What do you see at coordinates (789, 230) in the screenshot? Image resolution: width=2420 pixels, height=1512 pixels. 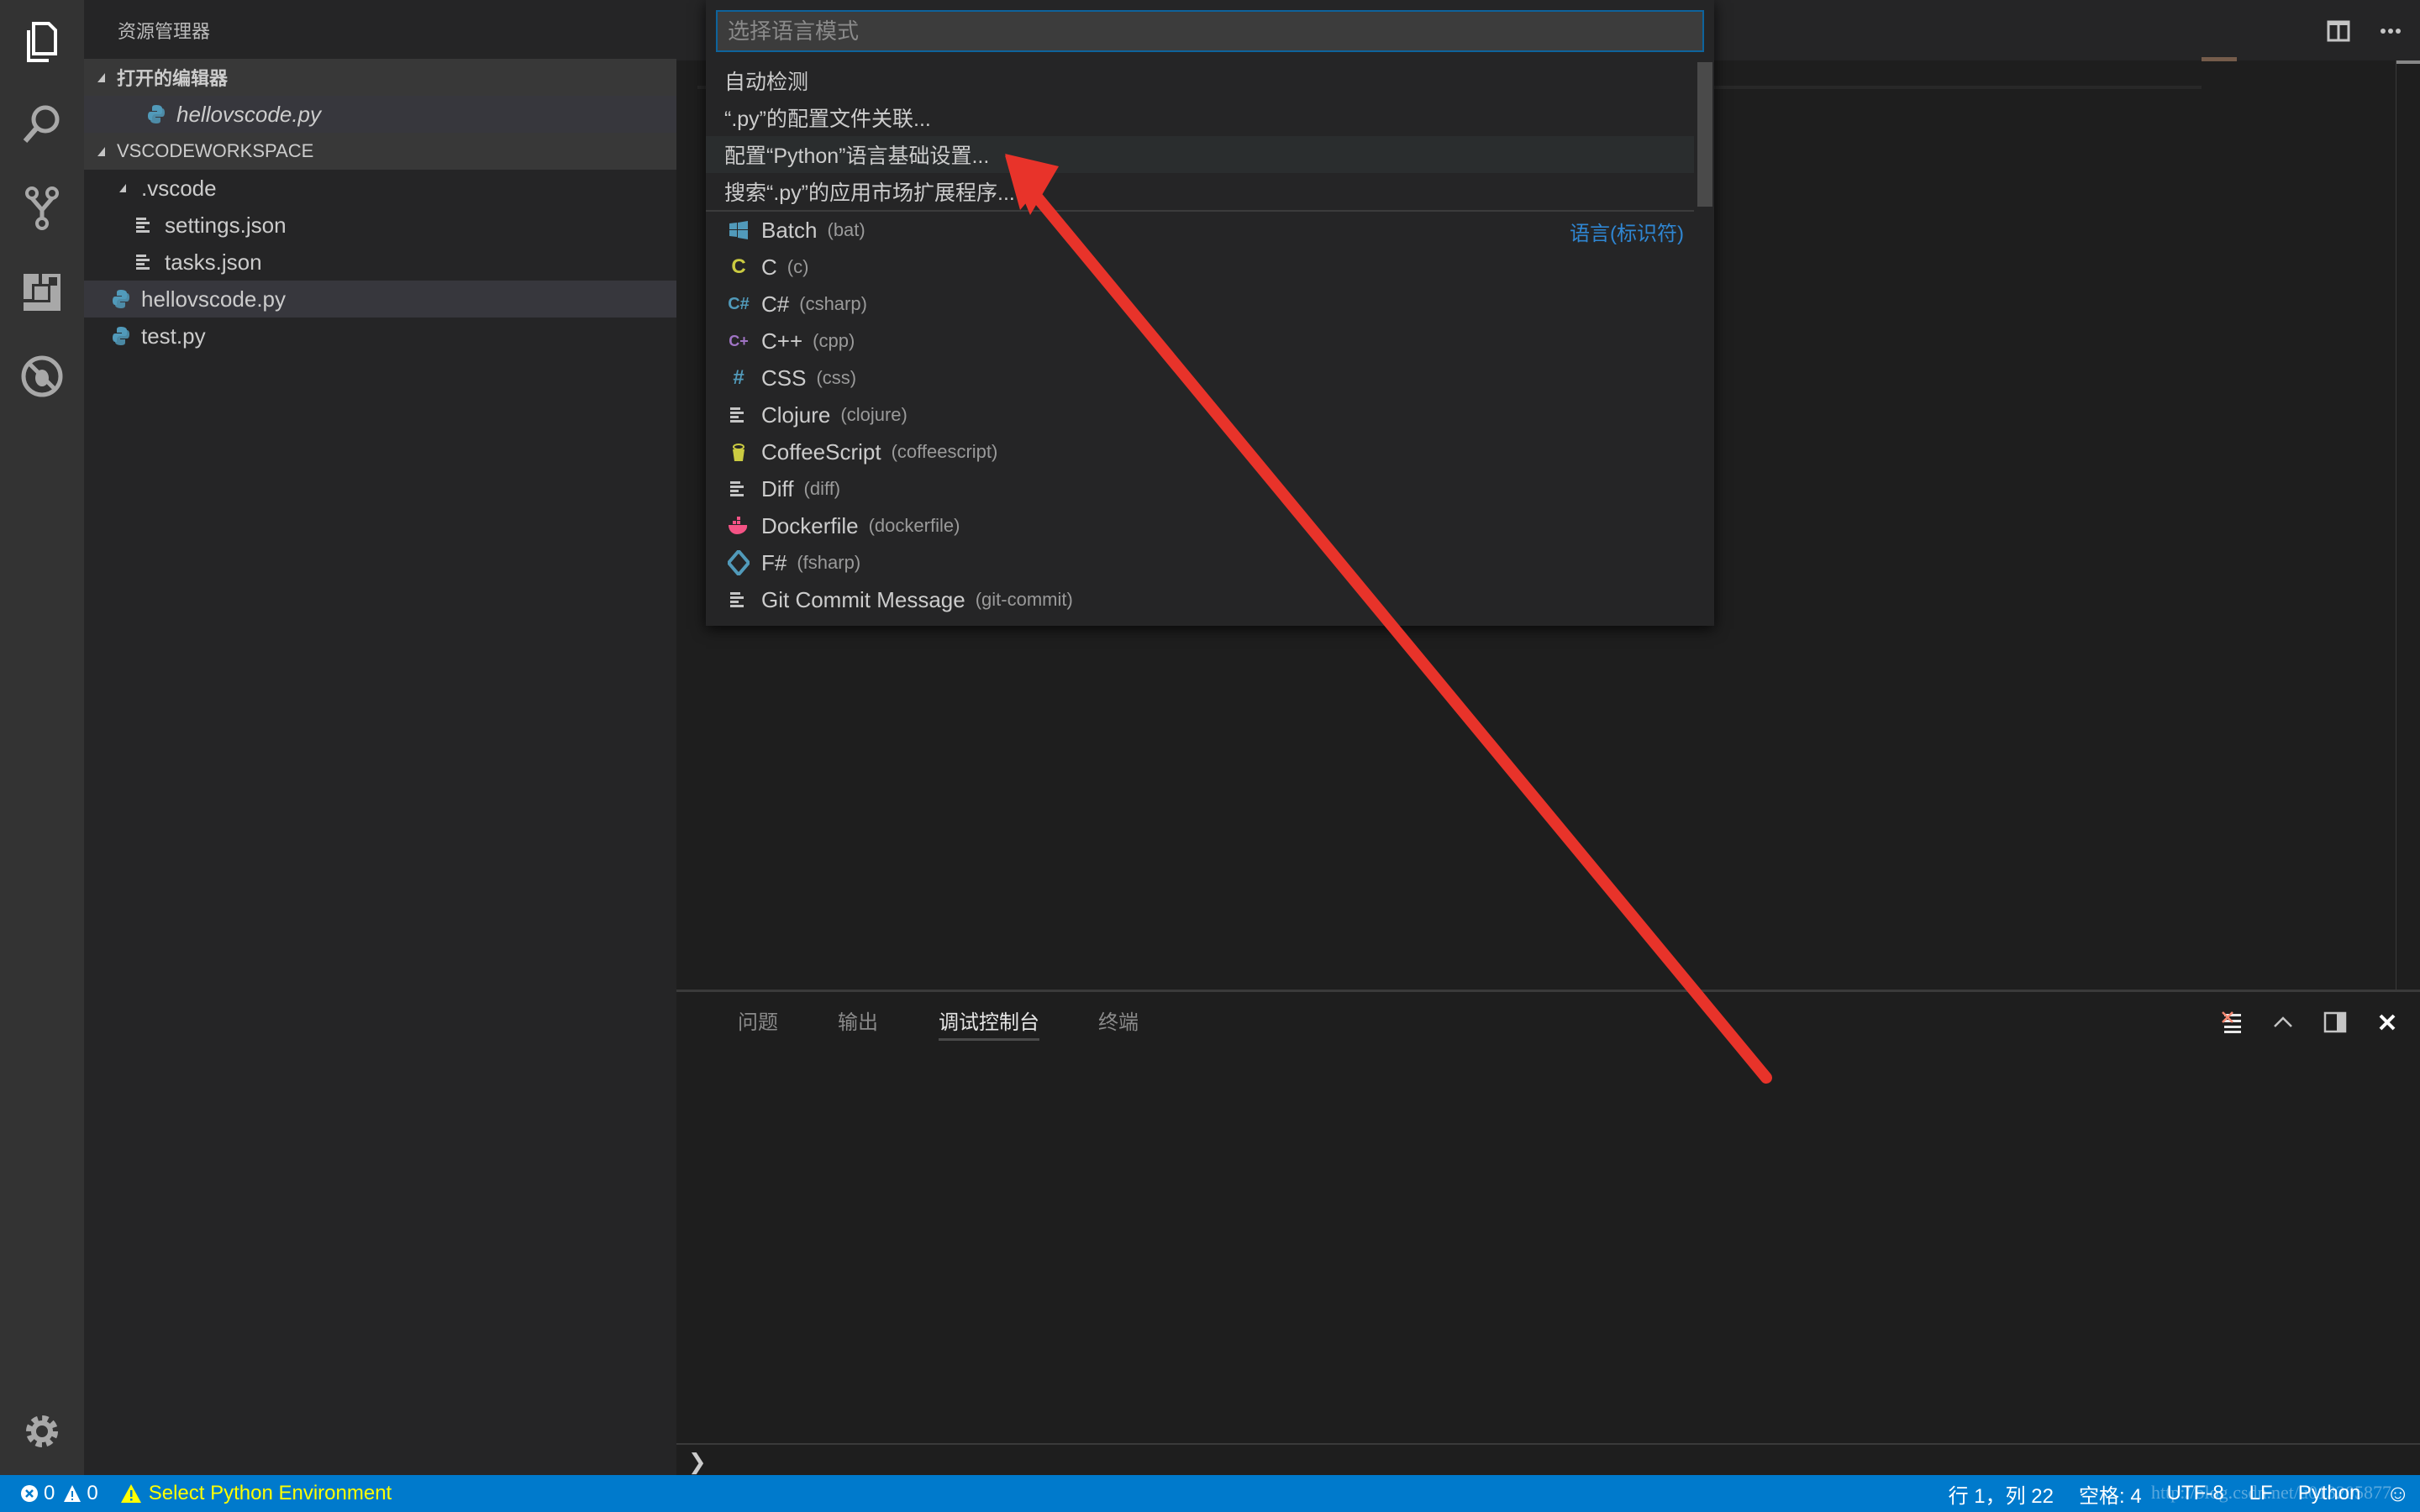 I see `language-name: Batch` at bounding box center [789, 230].